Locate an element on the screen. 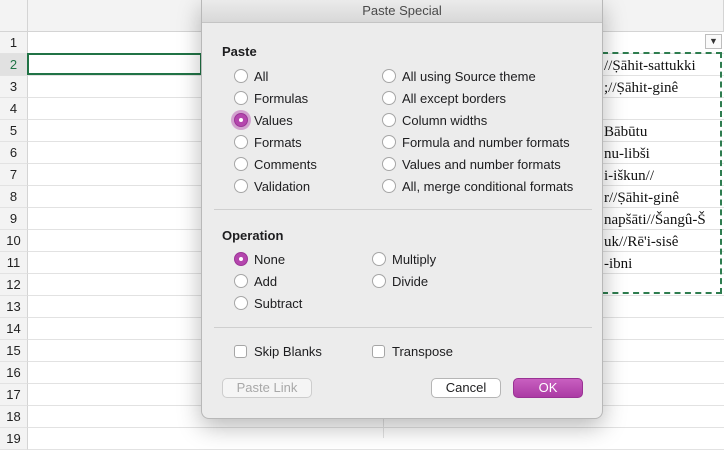 The image size is (724, 450). operation-heading: Operation is located at coordinates (253, 235).